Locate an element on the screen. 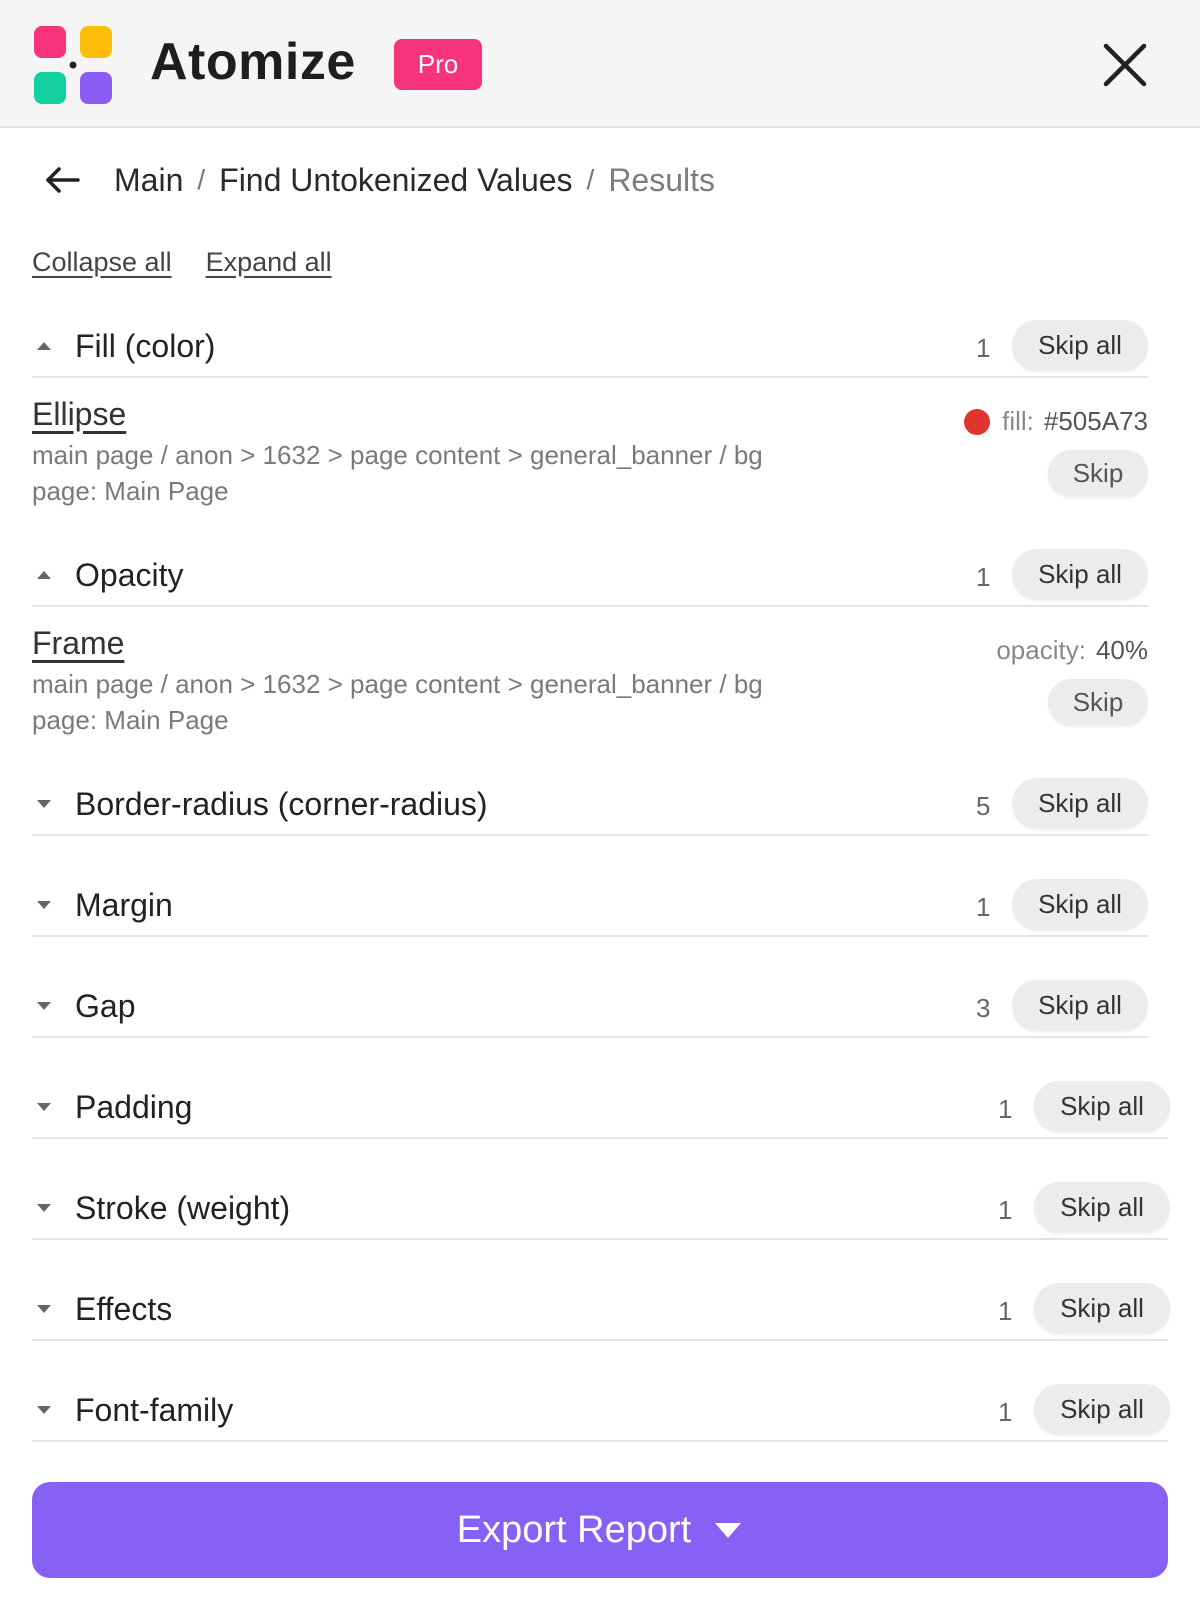 The height and width of the screenshot is (1600, 1200). collapse-expand-controls: Collapse all Expand all is located at coordinates (182, 262).